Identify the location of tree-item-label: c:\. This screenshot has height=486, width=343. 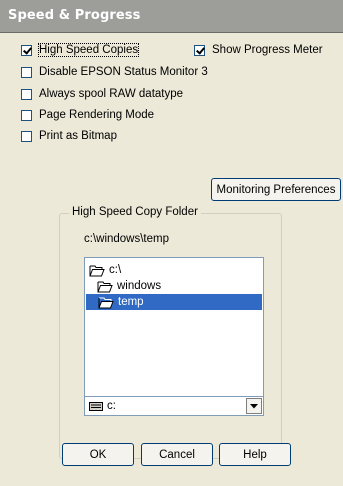
(115, 270).